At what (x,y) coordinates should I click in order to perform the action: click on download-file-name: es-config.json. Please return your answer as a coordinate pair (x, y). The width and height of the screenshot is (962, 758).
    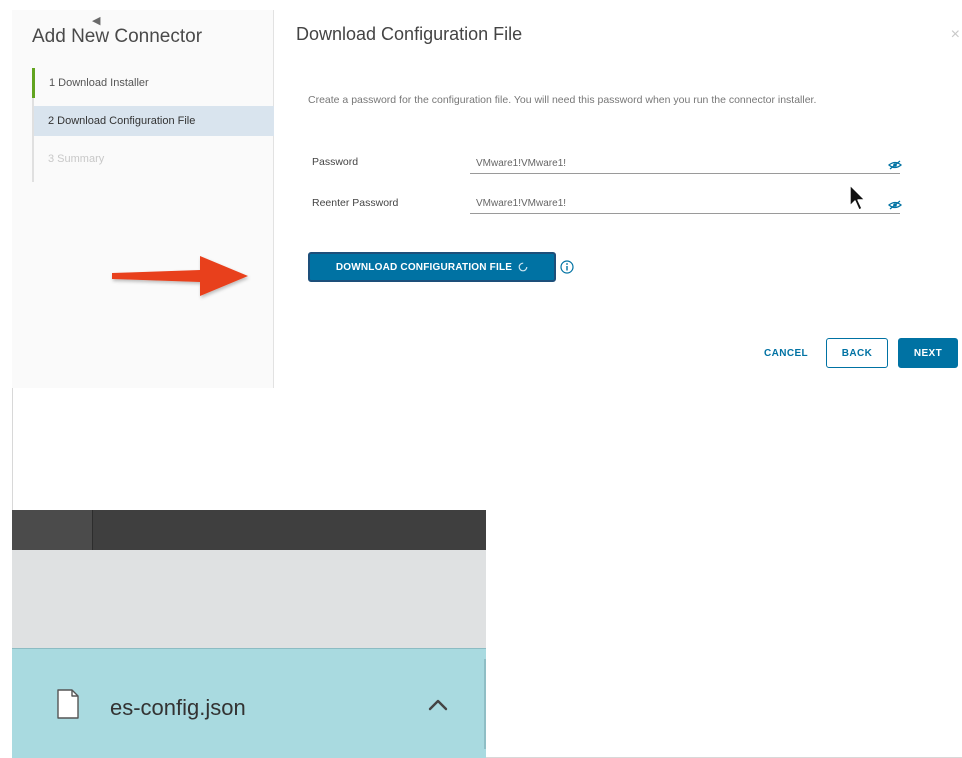
    Looking at the image, I should click on (178, 708).